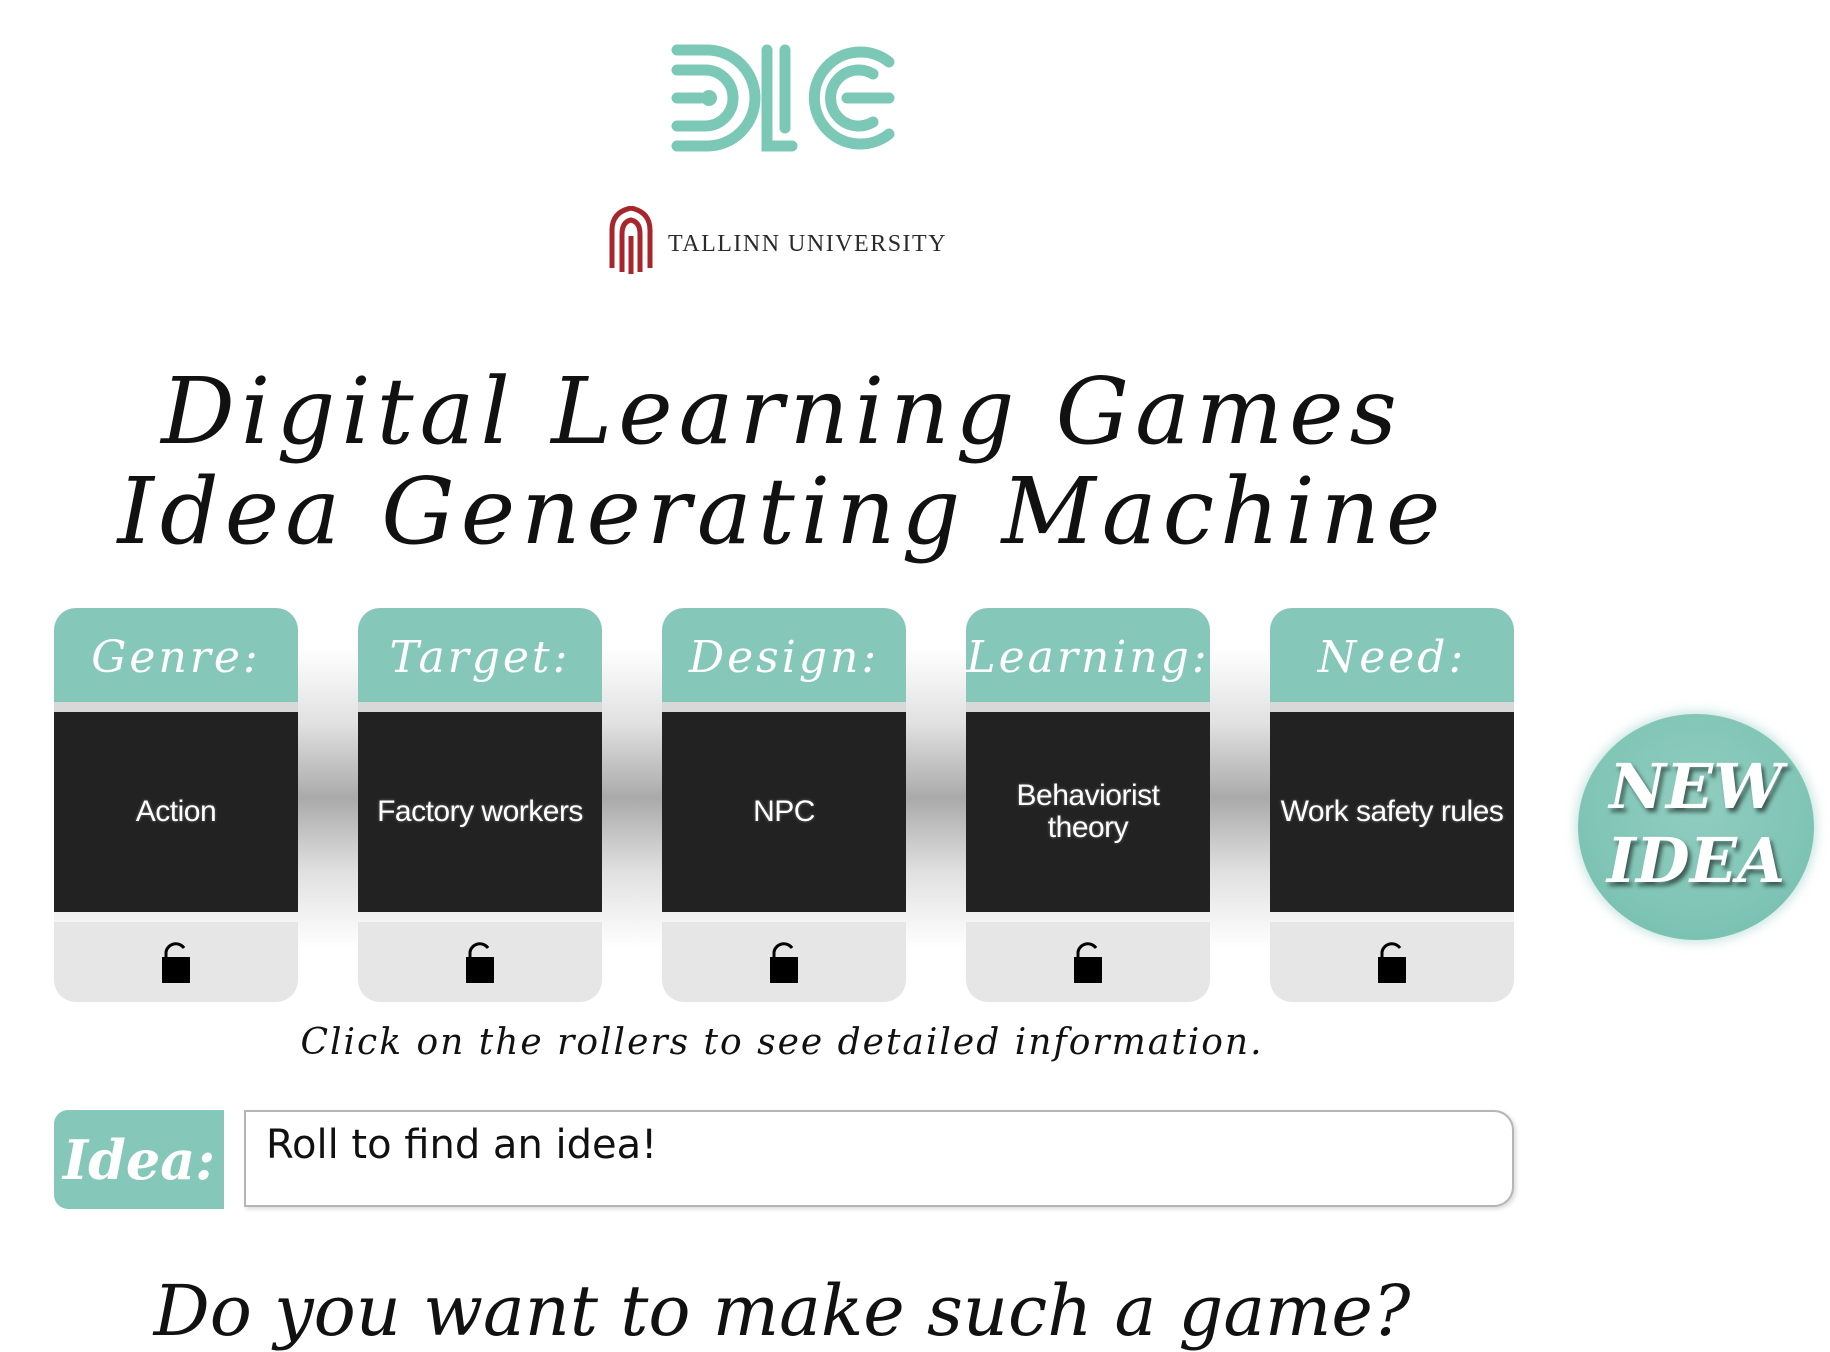 The width and height of the screenshot is (1830, 1352). What do you see at coordinates (879, 1158) in the screenshot?
I see `idea-output: Roll to find an idea!` at bounding box center [879, 1158].